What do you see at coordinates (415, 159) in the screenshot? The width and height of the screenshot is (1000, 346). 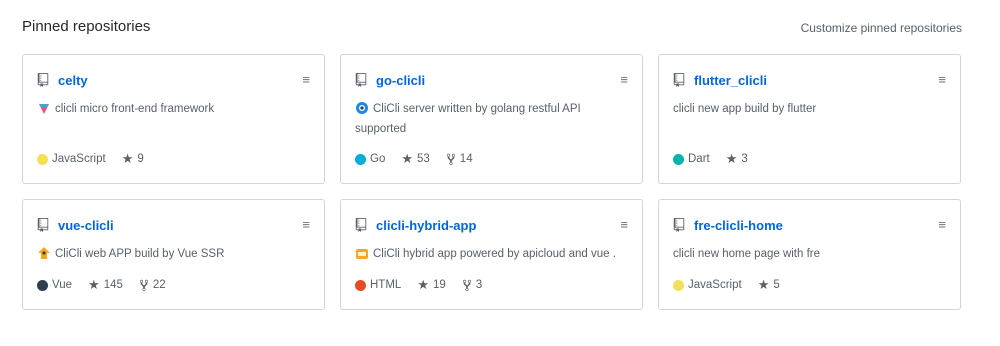 I see `stars-link: ★ 53` at bounding box center [415, 159].